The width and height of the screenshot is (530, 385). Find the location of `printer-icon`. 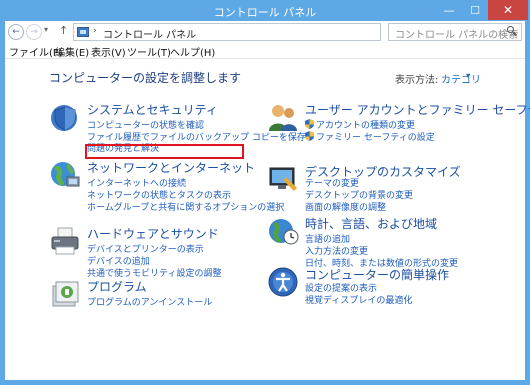

printer-icon is located at coordinates (65, 241).